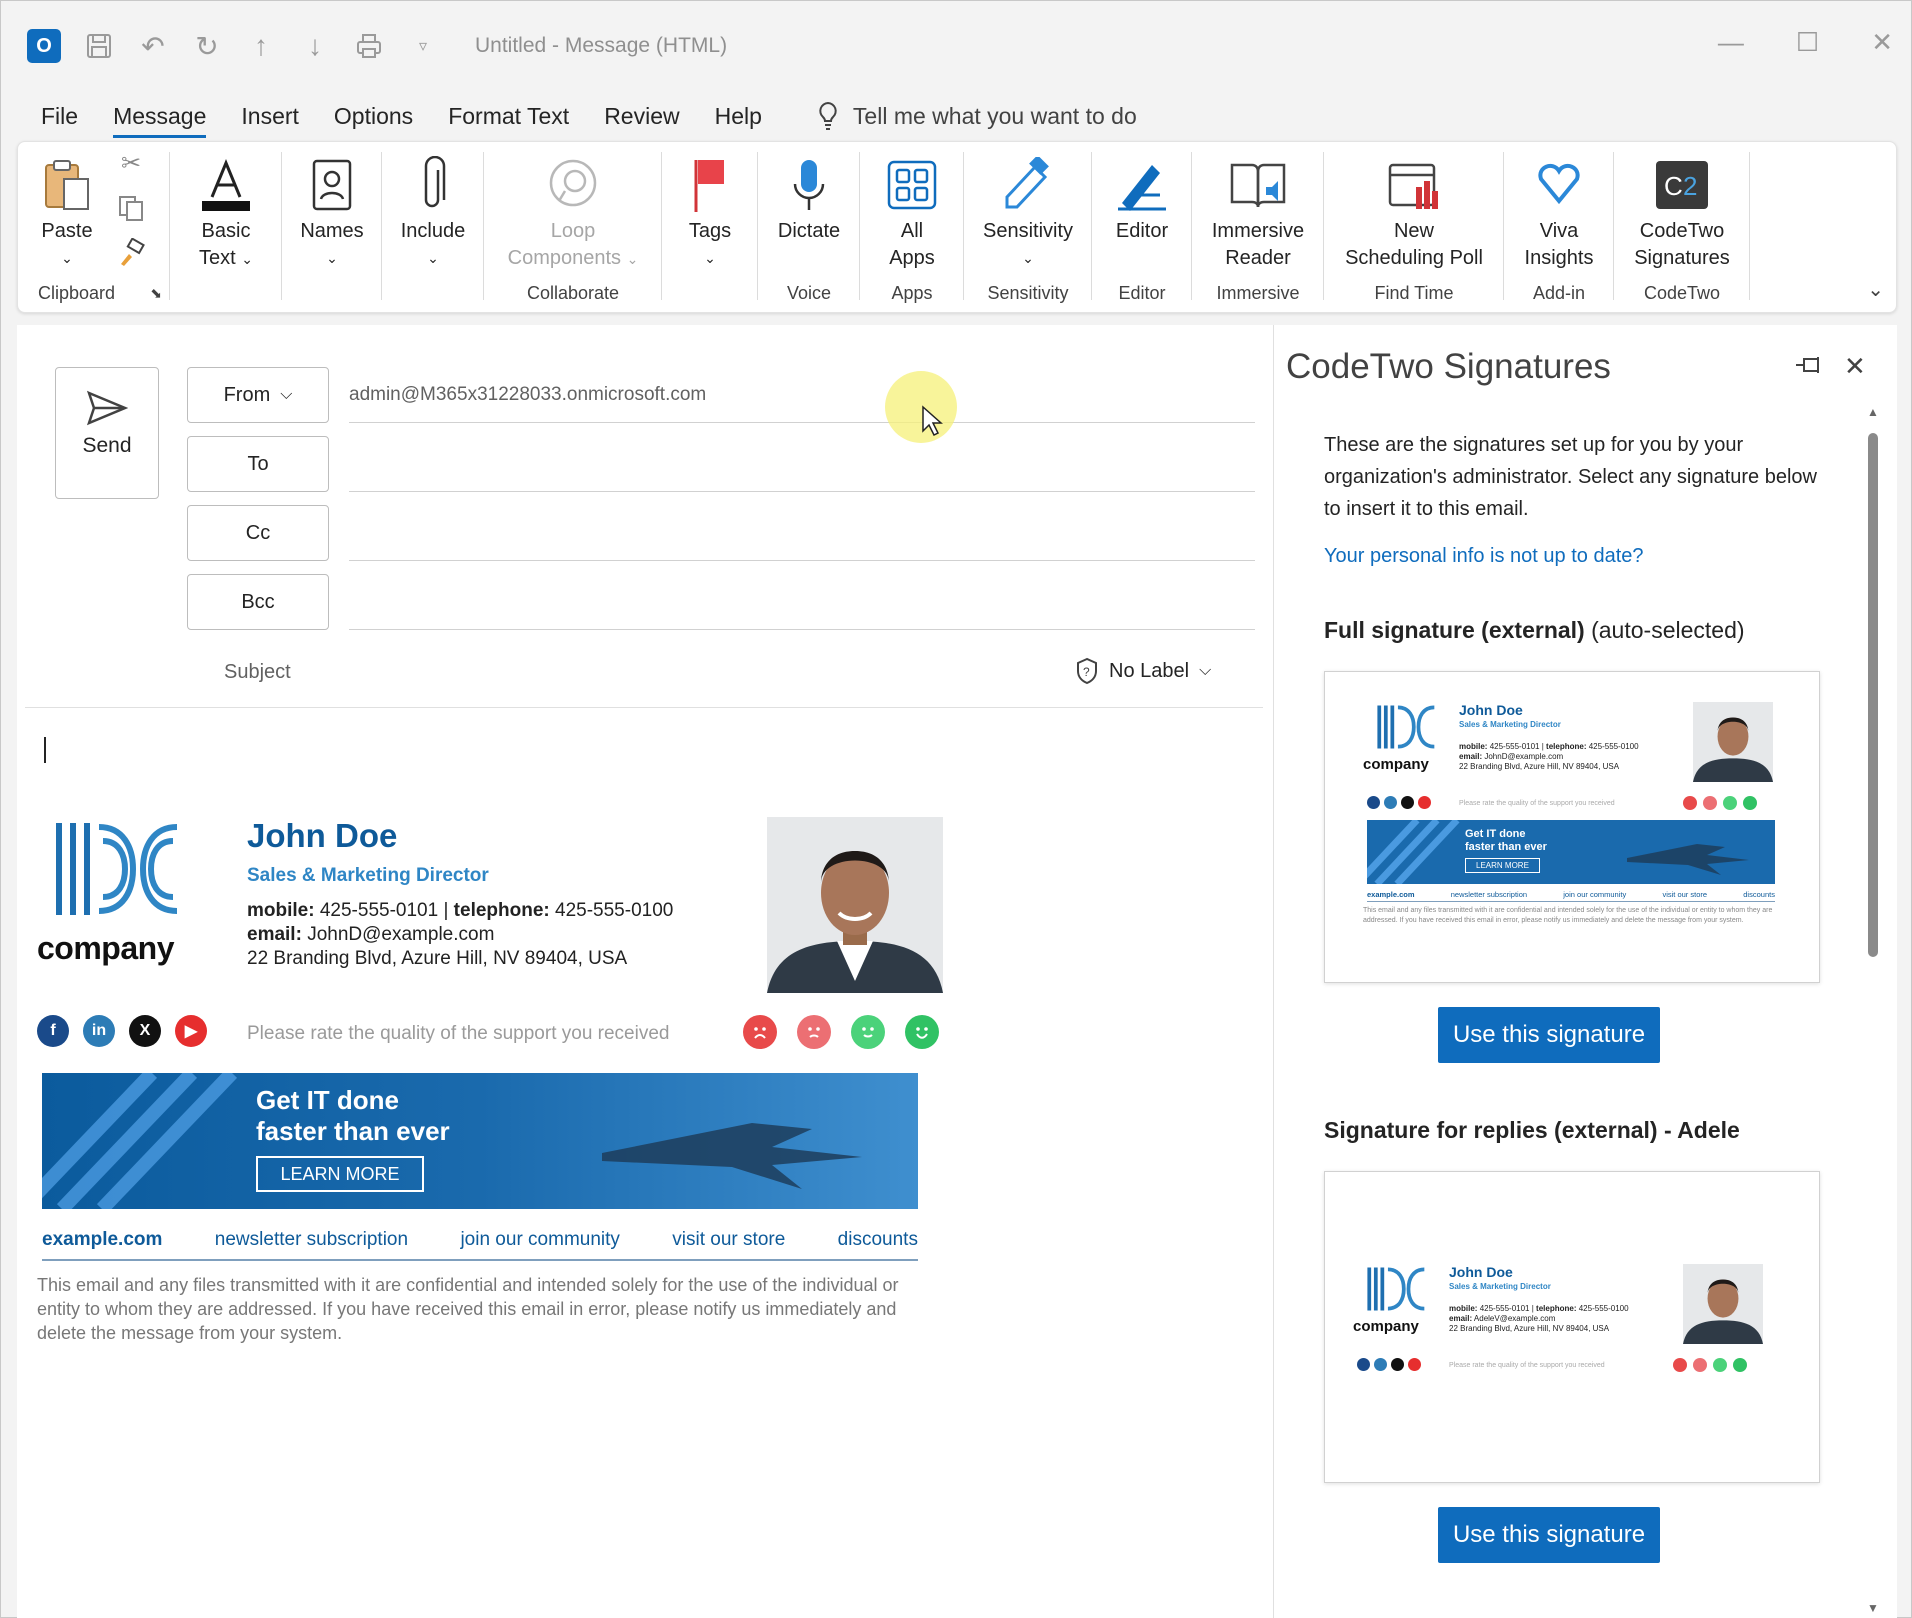 This screenshot has width=1912, height=1618. I want to click on pane-scrollbar: ▲ ▼, so click(1873, 1010).